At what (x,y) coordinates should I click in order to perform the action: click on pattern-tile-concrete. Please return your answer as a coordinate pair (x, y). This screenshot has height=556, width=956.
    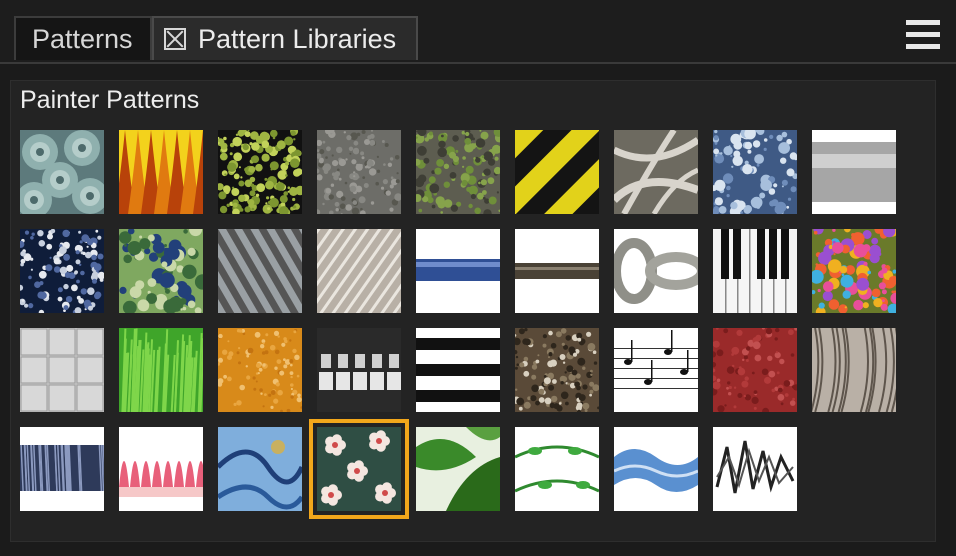
    Looking at the image, I should click on (358, 171).